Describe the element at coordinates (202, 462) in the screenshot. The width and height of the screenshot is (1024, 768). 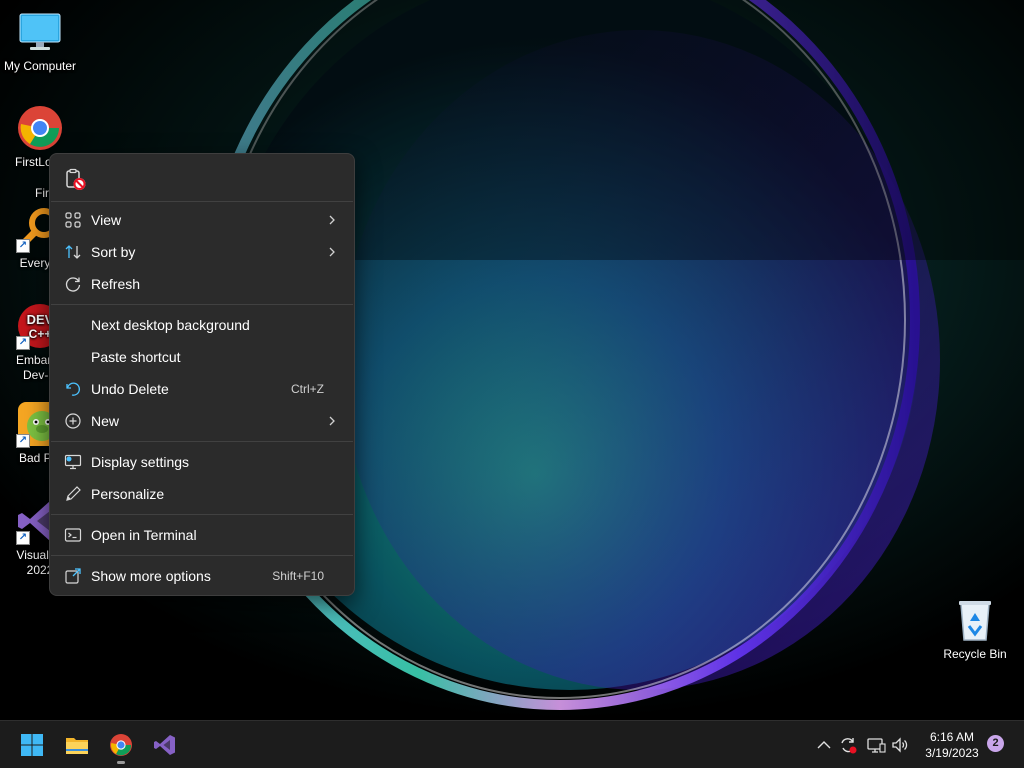
I see `menu-item-display-settings: Display settings` at that location.